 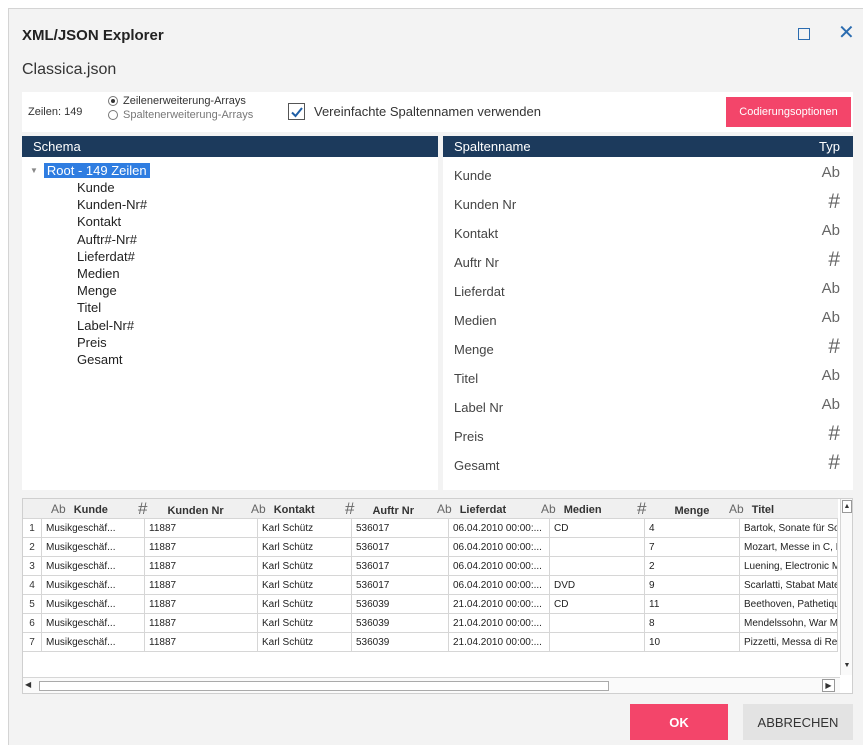 I want to click on tree-node: Kontakt, so click(x=112, y=221).